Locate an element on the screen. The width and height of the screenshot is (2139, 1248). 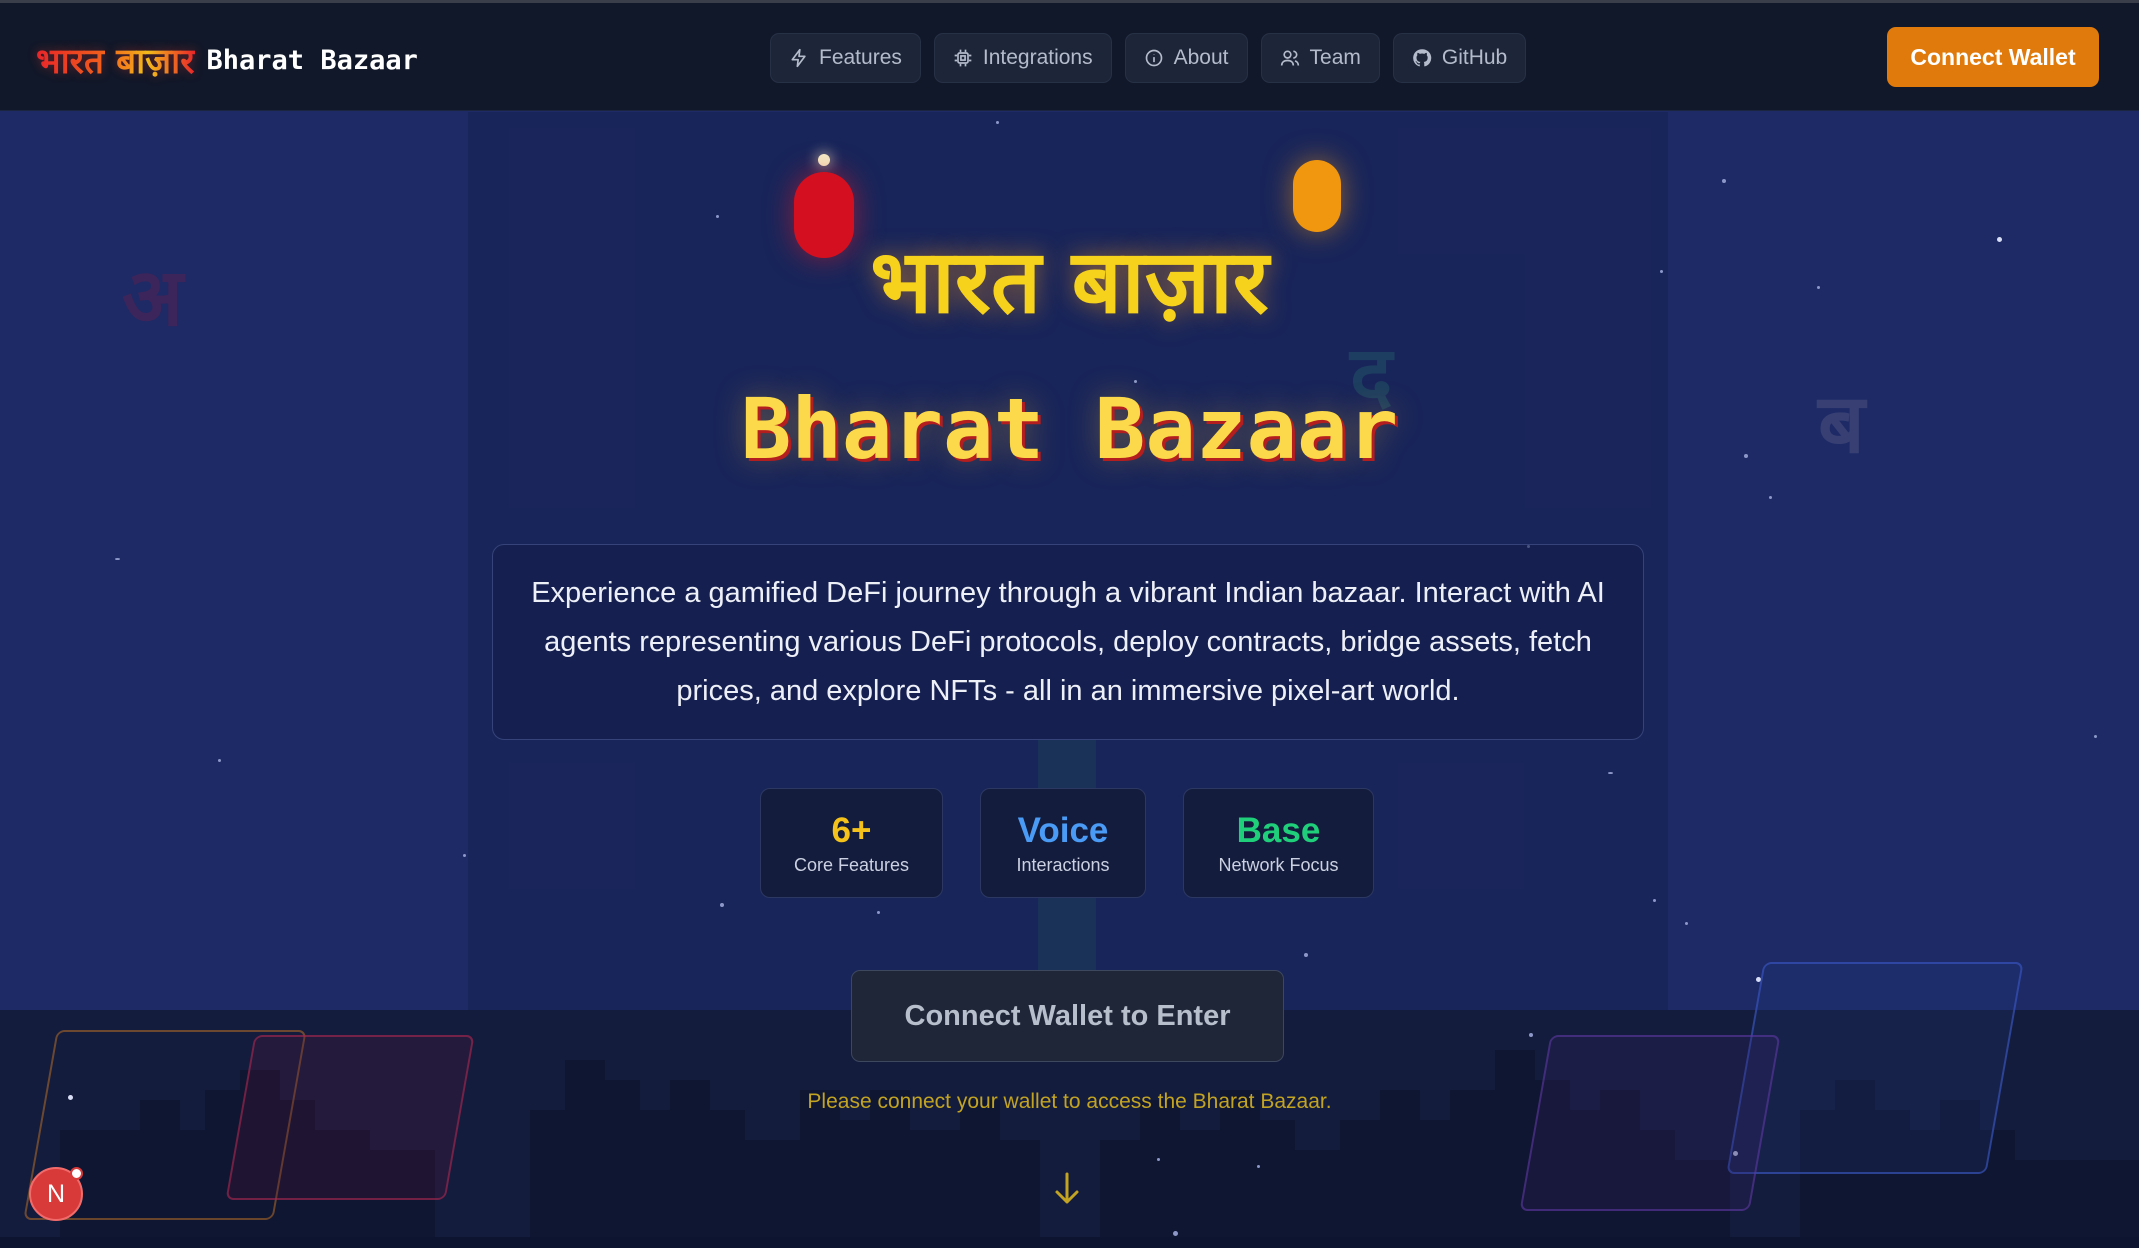
stat-voice: Voice Interactions is located at coordinates (1063, 843).